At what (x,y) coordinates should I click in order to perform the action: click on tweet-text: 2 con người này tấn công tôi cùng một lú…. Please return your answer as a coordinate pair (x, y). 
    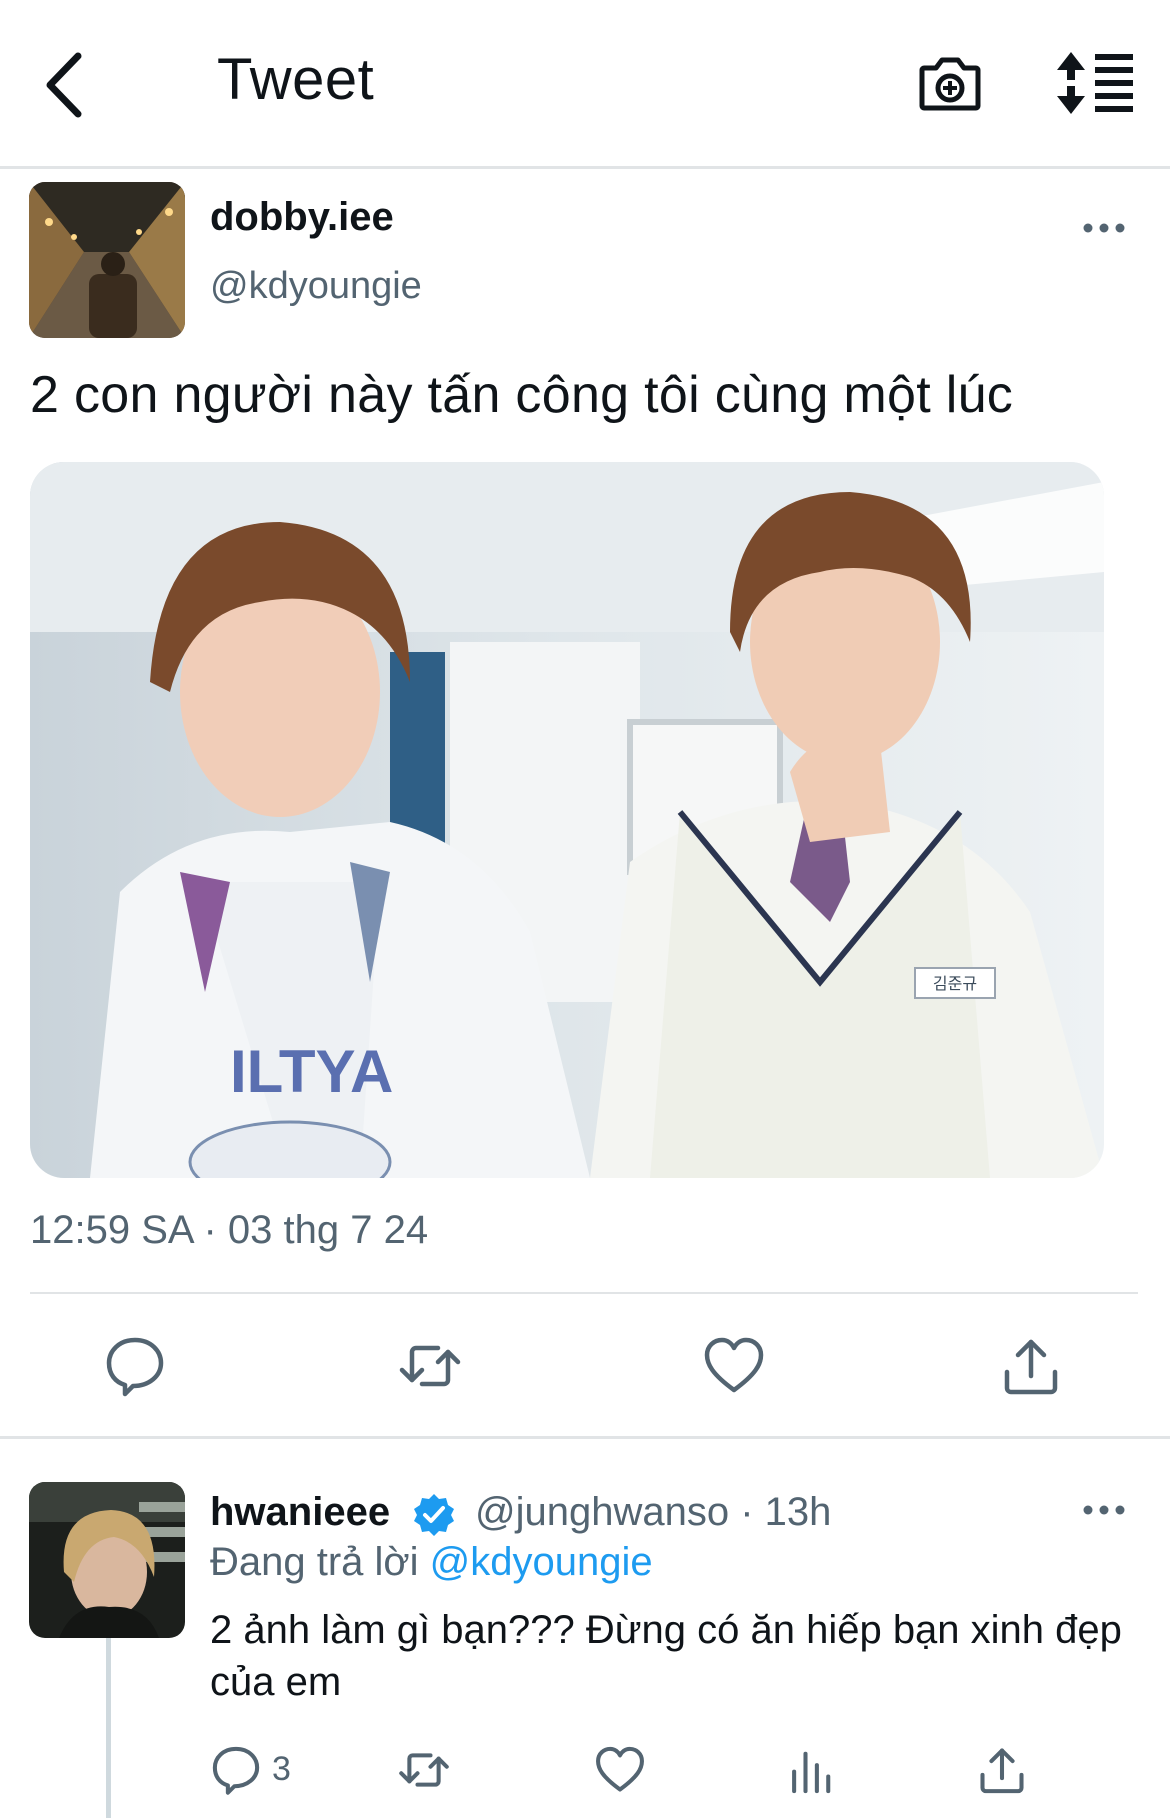
    Looking at the image, I should click on (522, 395).